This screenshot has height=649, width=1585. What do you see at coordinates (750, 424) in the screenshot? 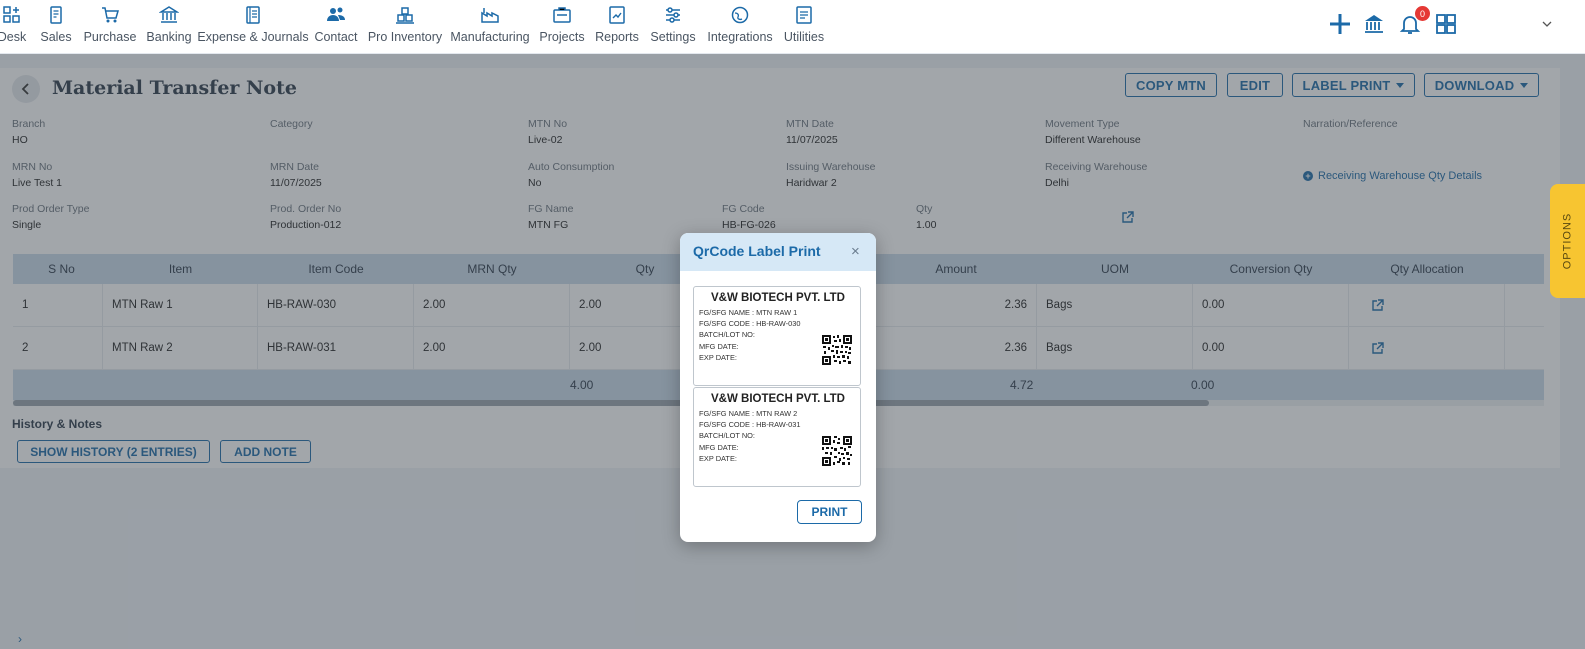
I see `label-code-line: FG/SFG CODE : HB-RAW-031` at bounding box center [750, 424].